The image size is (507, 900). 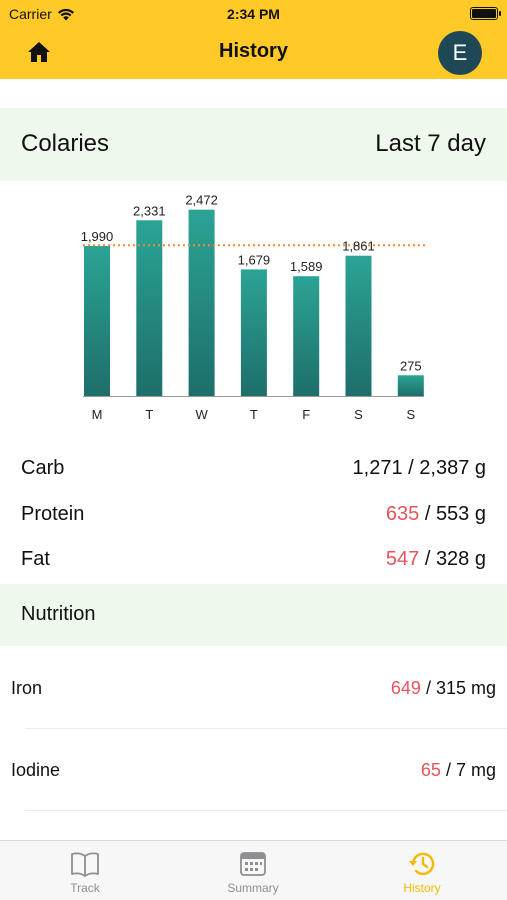 What do you see at coordinates (465, 688) in the screenshot?
I see `nutrient-target: 315 mg` at bounding box center [465, 688].